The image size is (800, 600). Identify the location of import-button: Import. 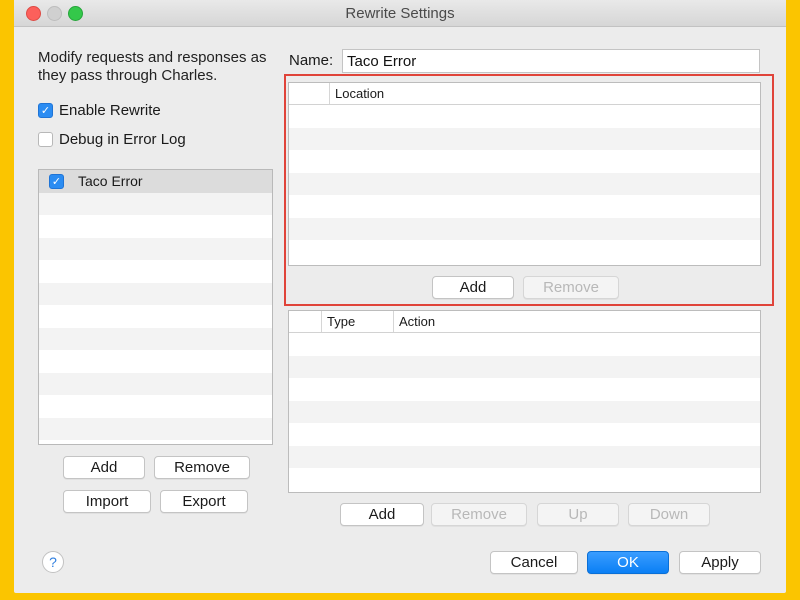
(107, 501).